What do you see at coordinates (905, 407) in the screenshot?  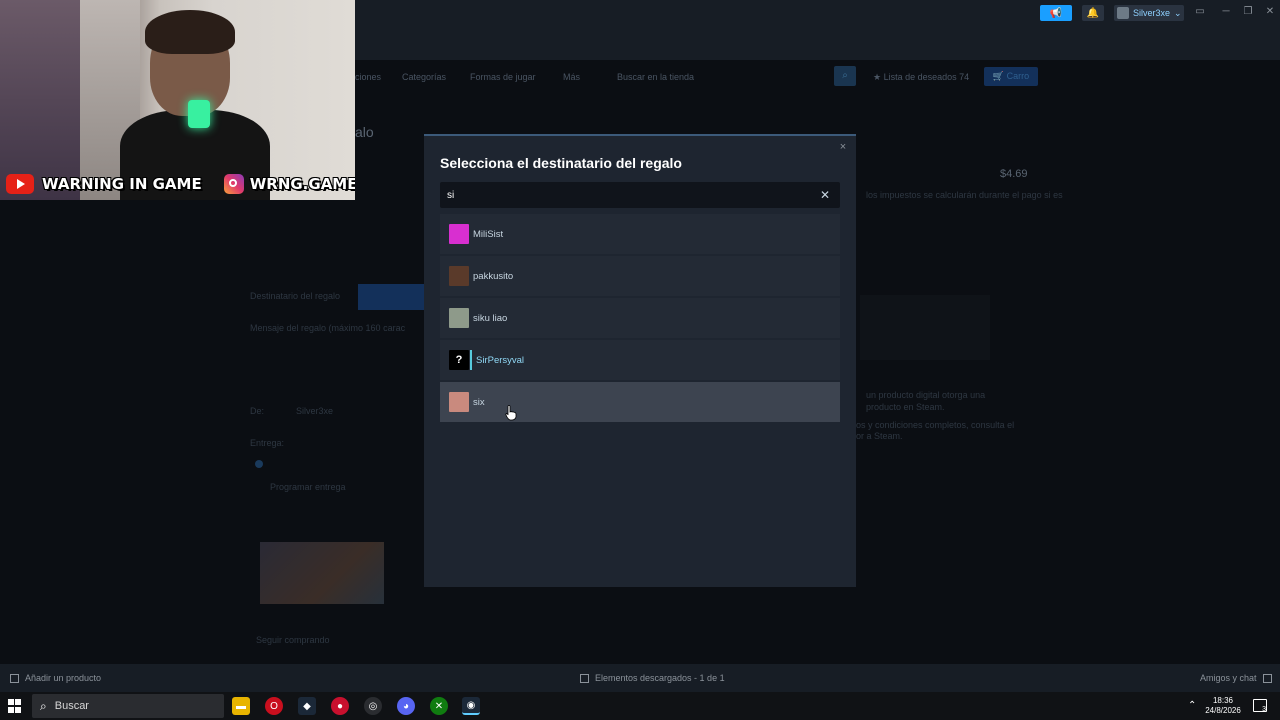 I see `digital-note-2: producto en Steam.` at bounding box center [905, 407].